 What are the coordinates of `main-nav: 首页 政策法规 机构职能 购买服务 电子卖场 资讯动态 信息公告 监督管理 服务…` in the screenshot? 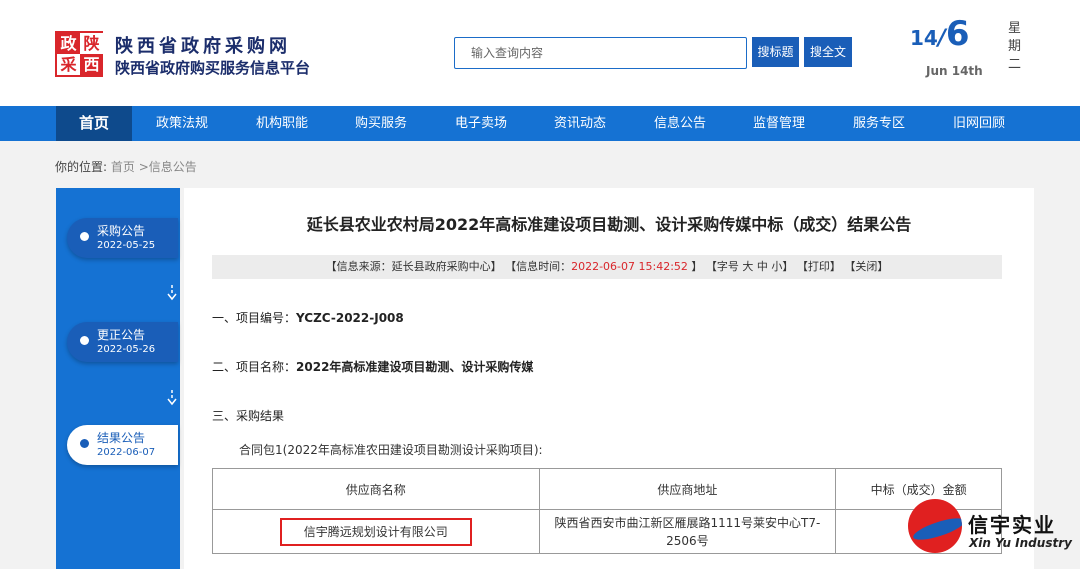 It's located at (540, 123).